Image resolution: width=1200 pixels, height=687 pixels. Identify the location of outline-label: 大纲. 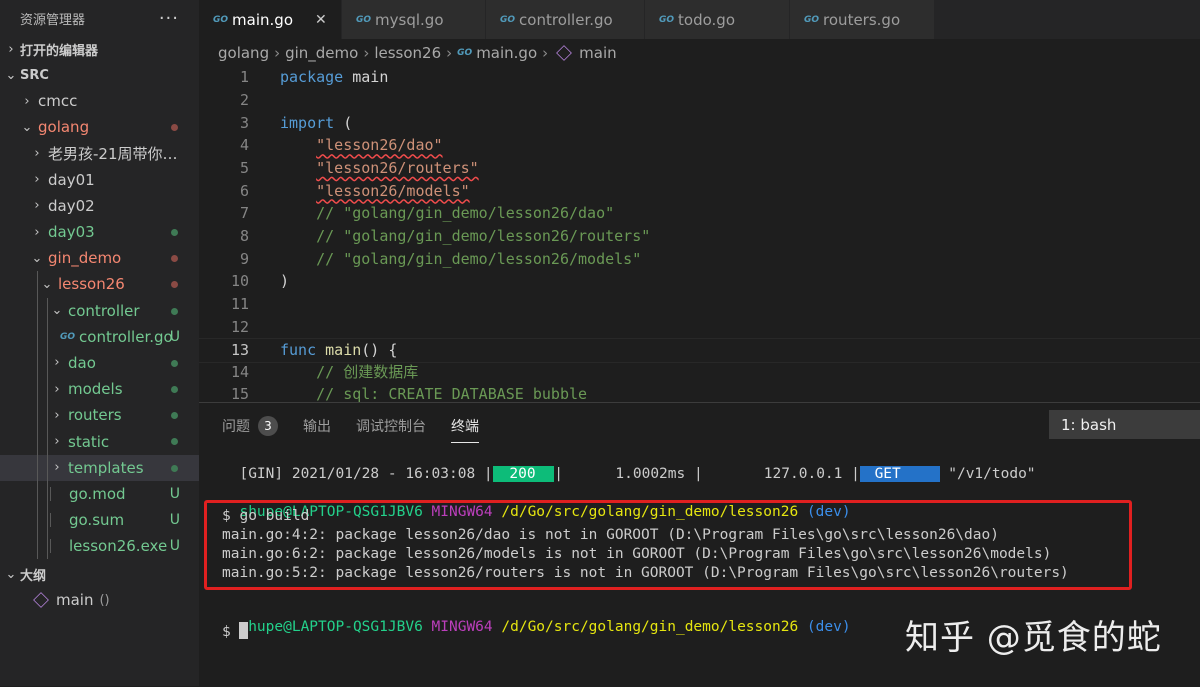
(33, 576).